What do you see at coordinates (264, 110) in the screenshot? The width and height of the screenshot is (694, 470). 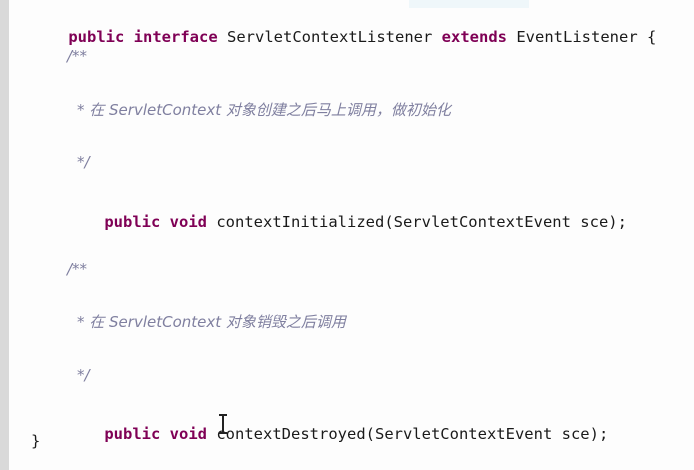 I see `comment1-text: * 在 ServletContext 对象创建之后马上调用，做初始化` at bounding box center [264, 110].